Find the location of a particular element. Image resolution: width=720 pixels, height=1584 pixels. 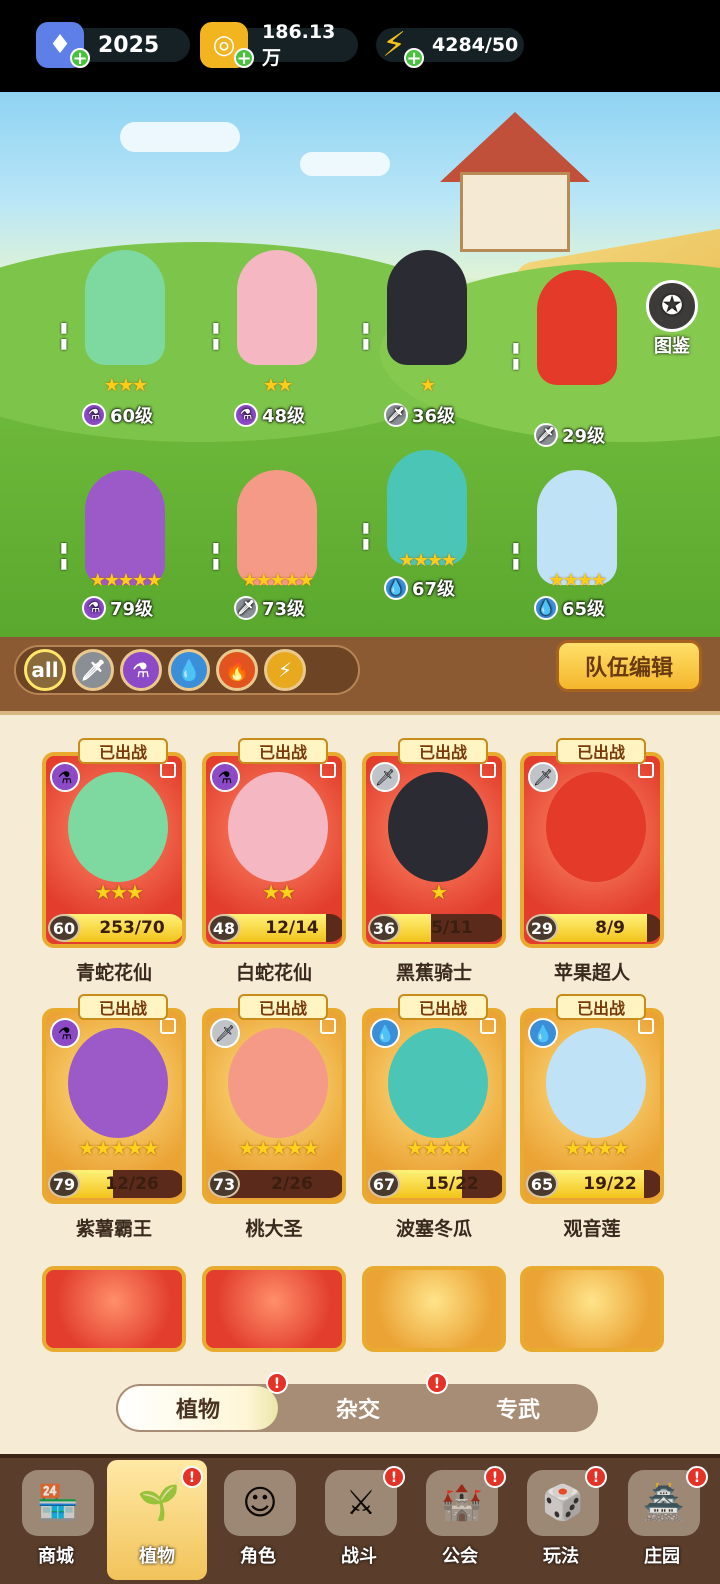

plant-level: 48 is located at coordinates (224, 928).